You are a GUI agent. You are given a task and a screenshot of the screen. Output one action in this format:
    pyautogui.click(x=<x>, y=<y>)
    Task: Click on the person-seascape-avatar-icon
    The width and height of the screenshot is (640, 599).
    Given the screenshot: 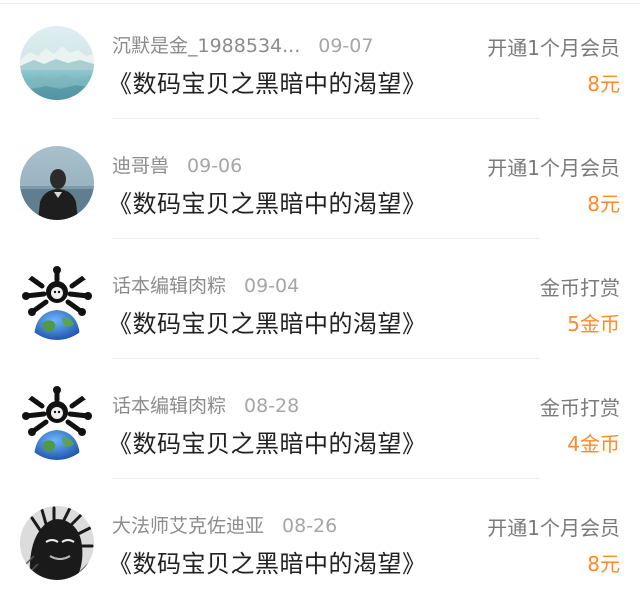 What is the action you would take?
    pyautogui.click(x=57, y=183)
    